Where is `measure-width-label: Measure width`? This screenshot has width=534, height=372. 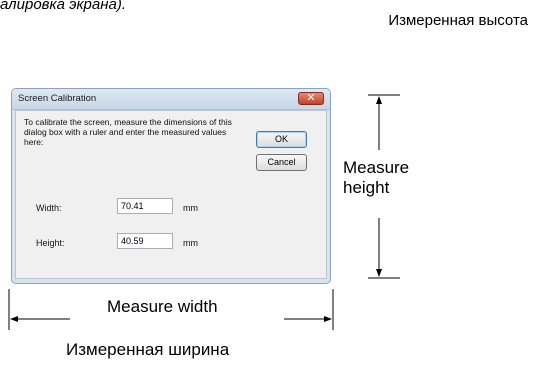
measure-width-label: Measure width is located at coordinates (162, 306).